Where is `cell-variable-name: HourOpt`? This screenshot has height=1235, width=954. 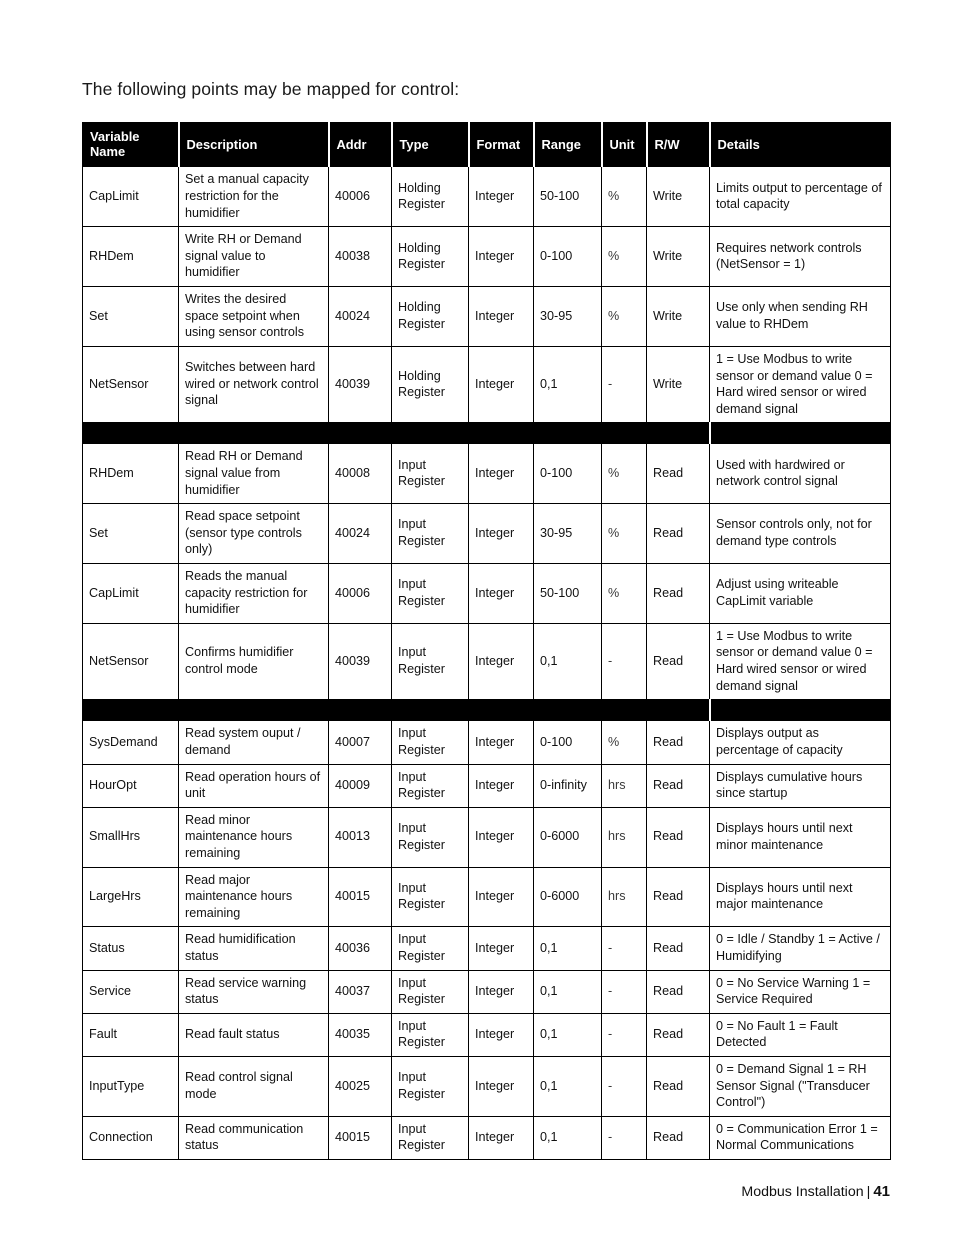
cell-variable-name: HourOpt is located at coordinates (130, 785).